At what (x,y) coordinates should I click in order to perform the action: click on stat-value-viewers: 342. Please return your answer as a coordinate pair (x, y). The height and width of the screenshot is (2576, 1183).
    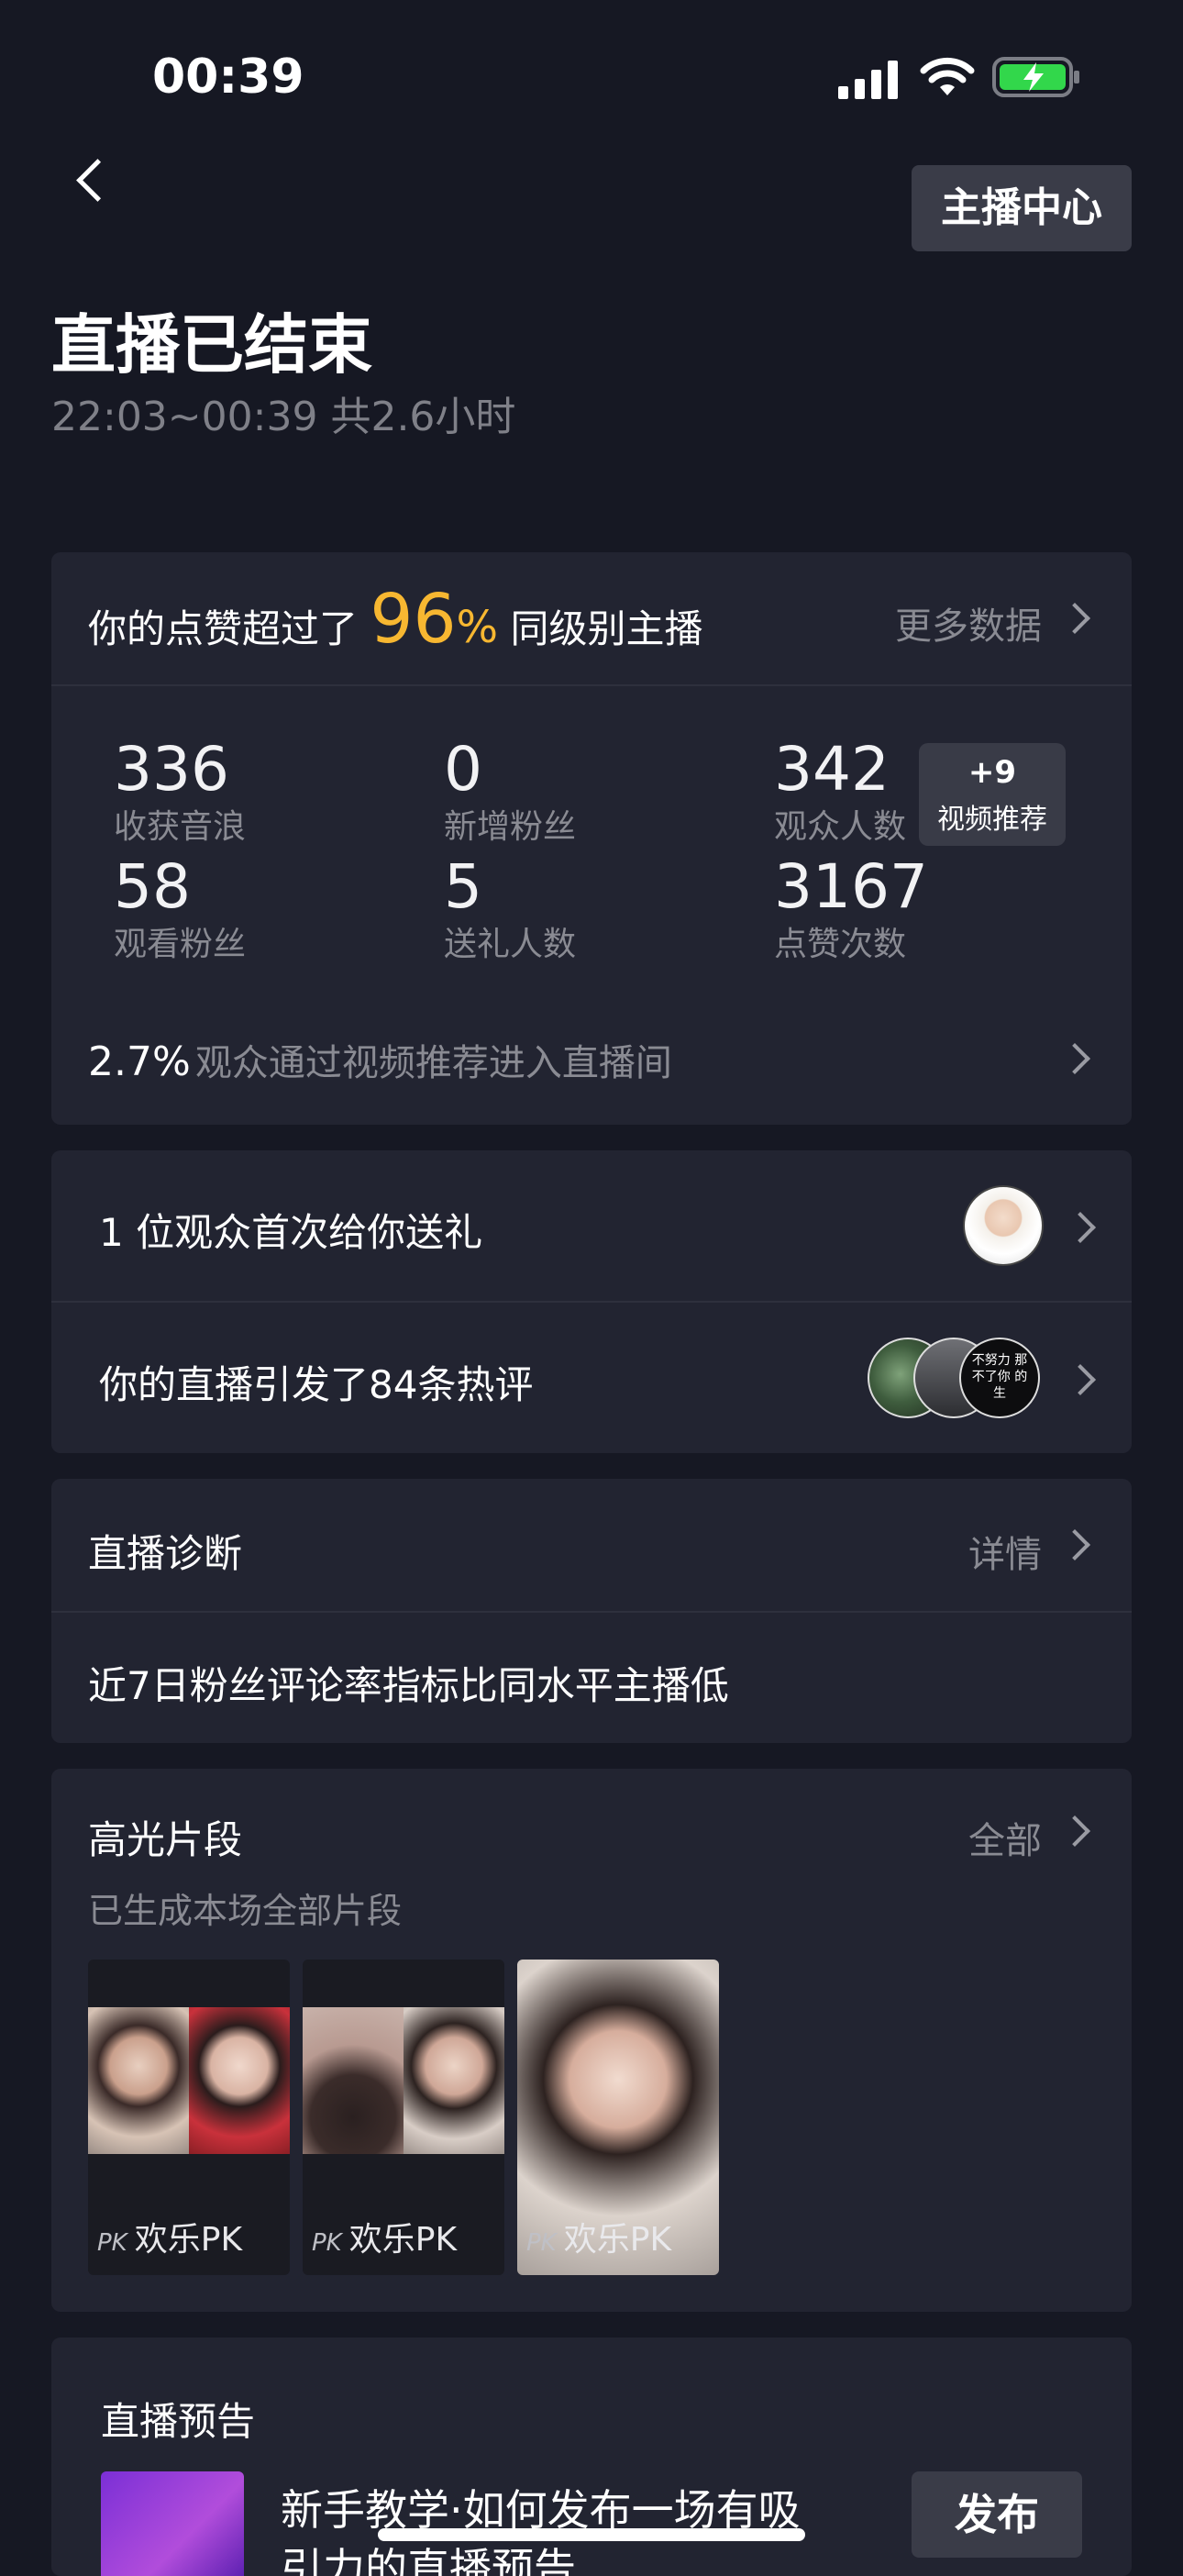
    Looking at the image, I should click on (832, 769).